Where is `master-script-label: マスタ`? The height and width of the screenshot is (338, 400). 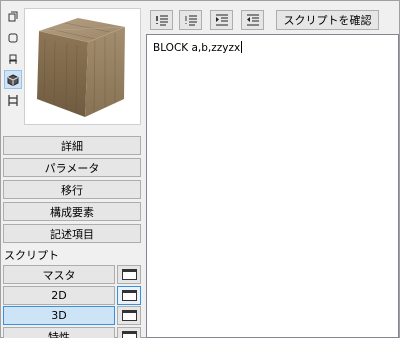 master-script-label: マスタ is located at coordinates (59, 275).